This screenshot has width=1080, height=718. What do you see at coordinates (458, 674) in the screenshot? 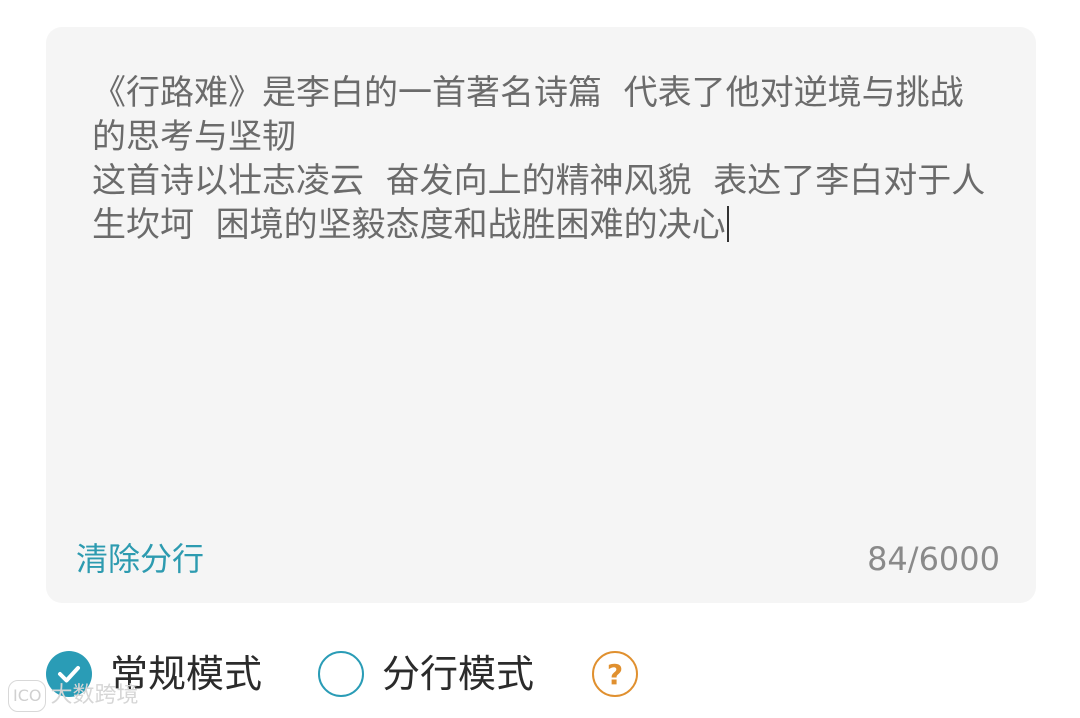
I see `mode-label-line-break: 分行模式` at bounding box center [458, 674].